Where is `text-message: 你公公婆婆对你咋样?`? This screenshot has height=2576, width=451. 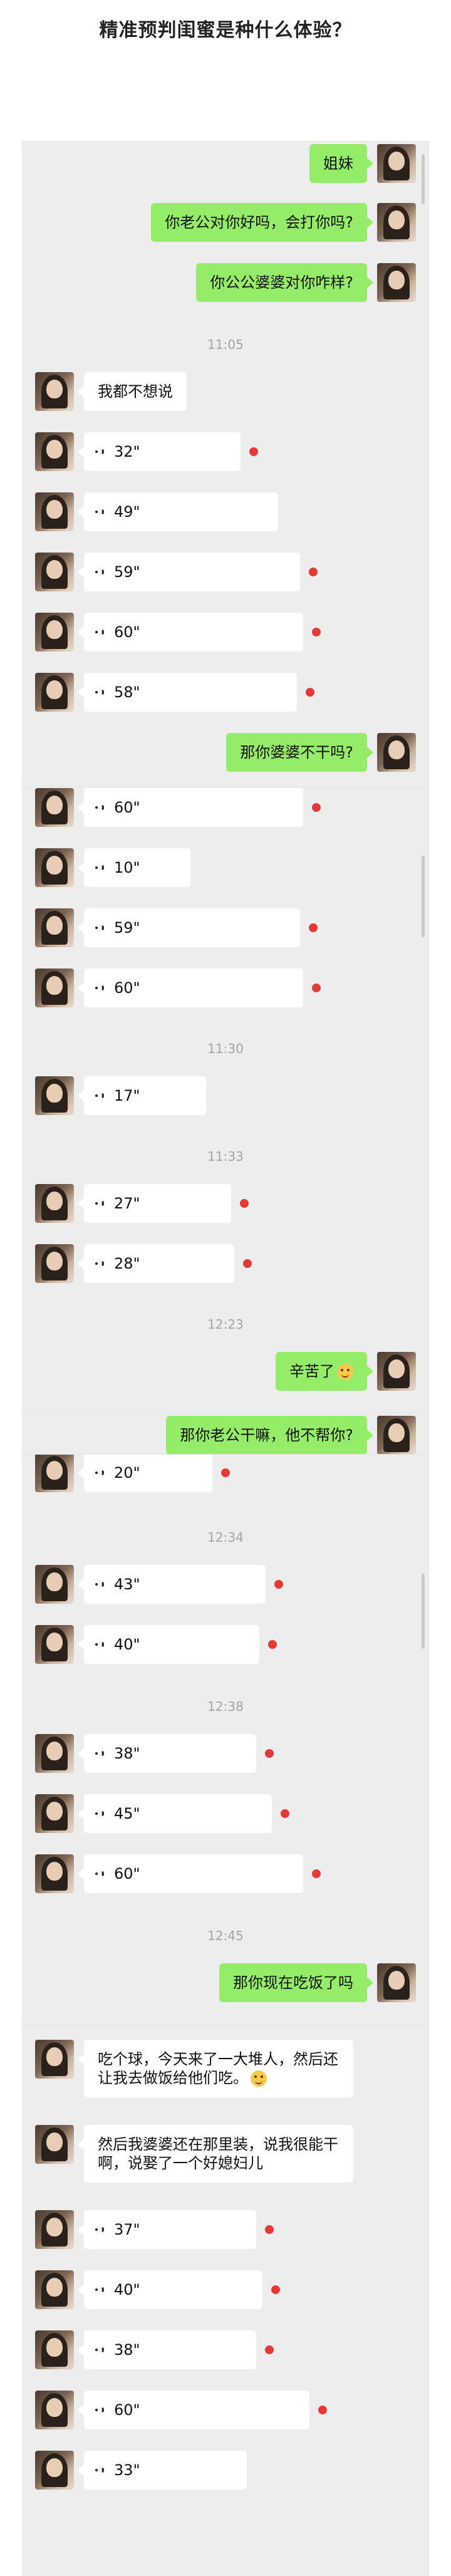 text-message: 你公公婆婆对你咋样? is located at coordinates (284, 282).